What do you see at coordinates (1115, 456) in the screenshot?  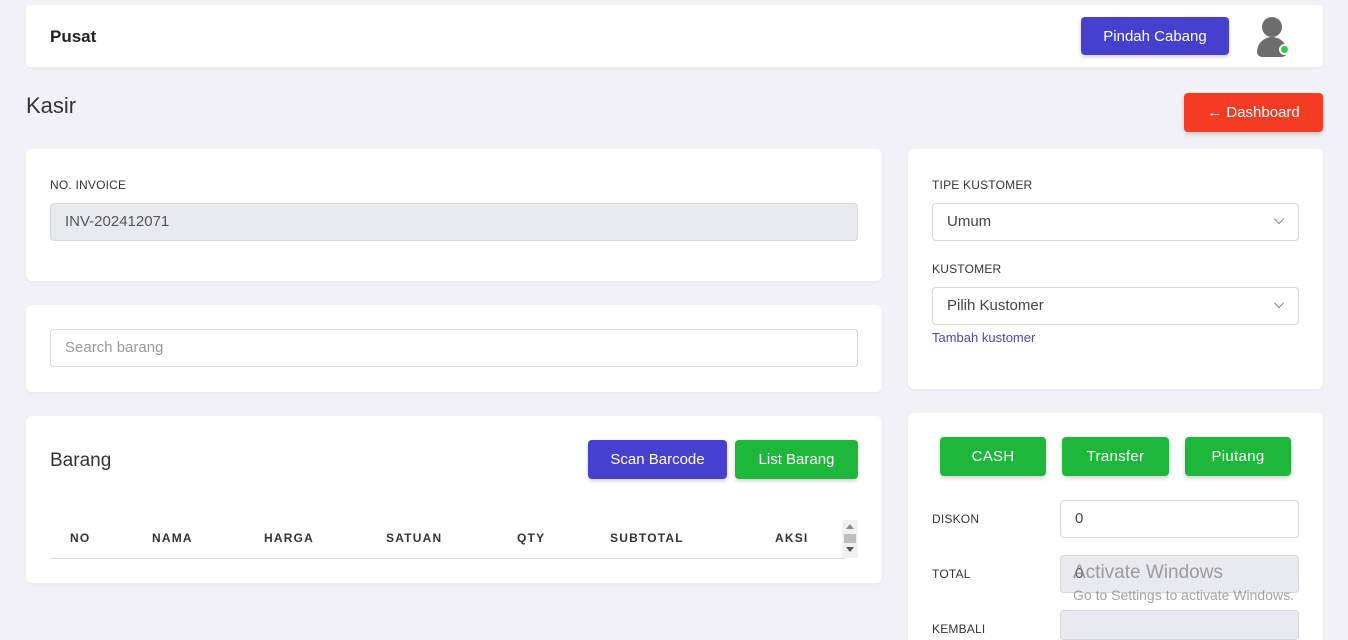 I see `payment-transfer-button: Transfer` at bounding box center [1115, 456].